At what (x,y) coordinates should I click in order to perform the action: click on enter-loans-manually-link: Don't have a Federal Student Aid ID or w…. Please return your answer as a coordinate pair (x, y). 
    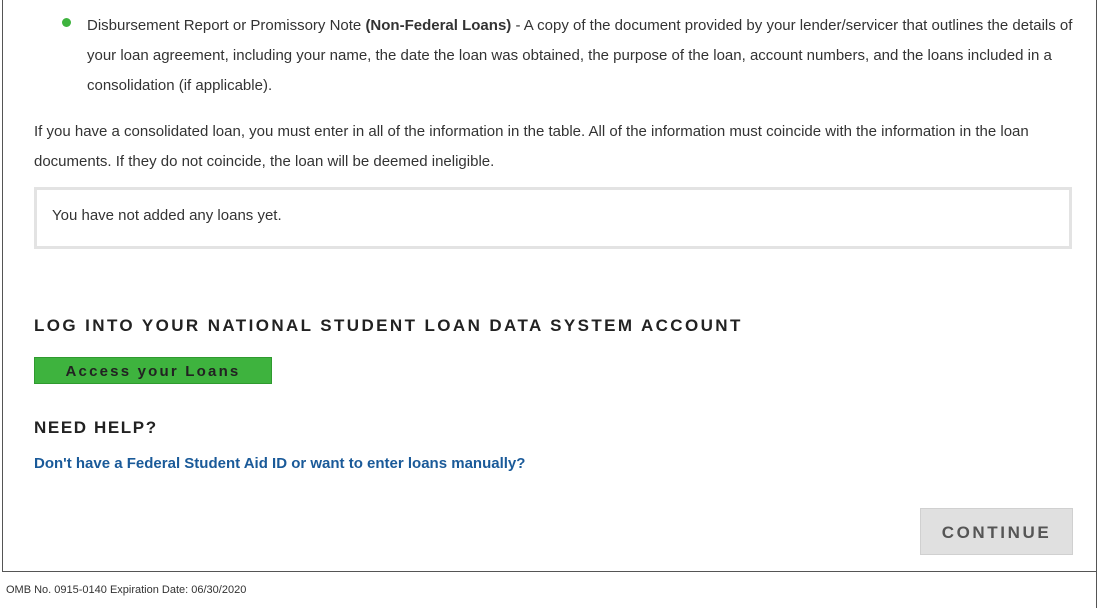
    Looking at the image, I should click on (279, 463).